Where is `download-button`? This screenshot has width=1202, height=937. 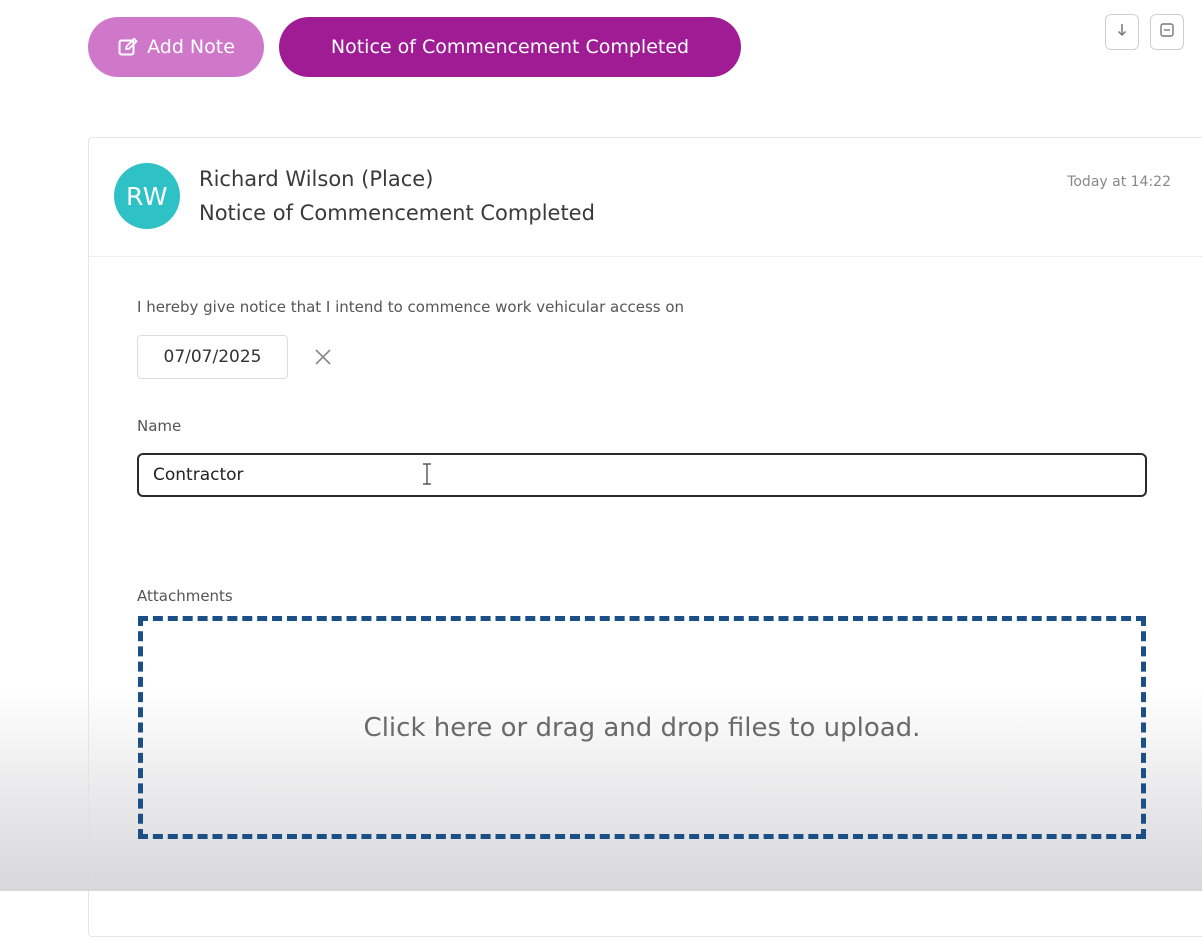 download-button is located at coordinates (1122, 32).